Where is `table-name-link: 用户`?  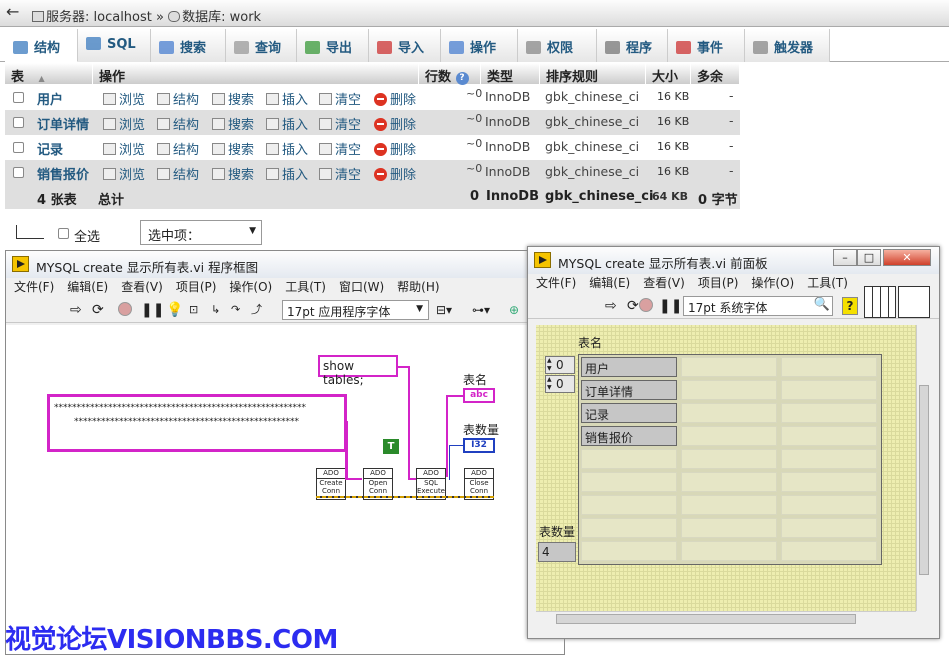
table-name-link: 用户 is located at coordinates (50, 98).